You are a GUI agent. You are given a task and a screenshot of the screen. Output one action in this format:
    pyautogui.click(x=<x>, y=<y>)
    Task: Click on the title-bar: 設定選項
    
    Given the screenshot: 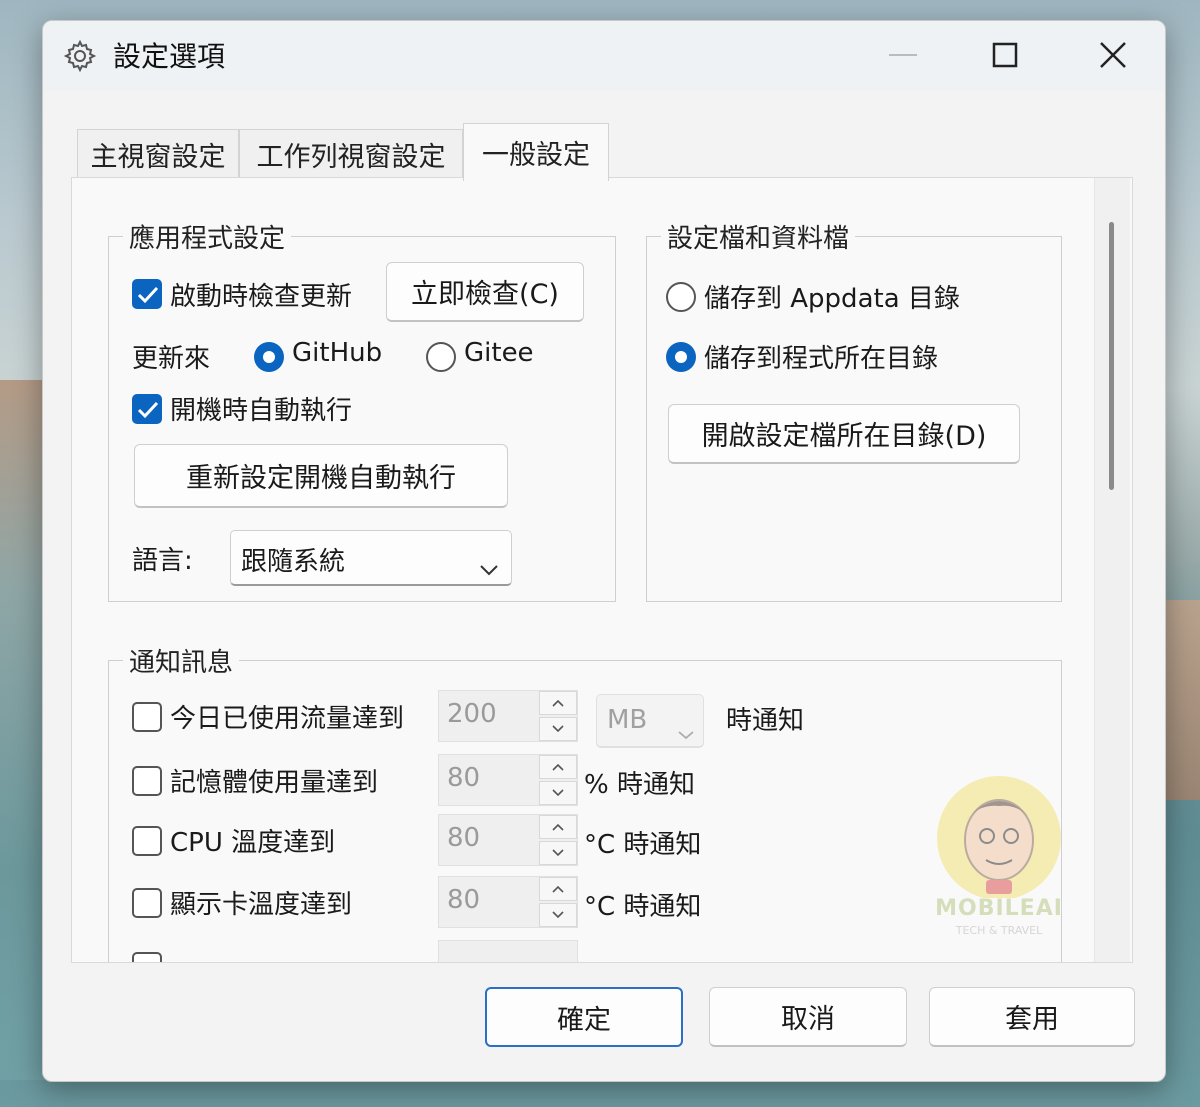 What is the action you would take?
    pyautogui.click(x=604, y=56)
    